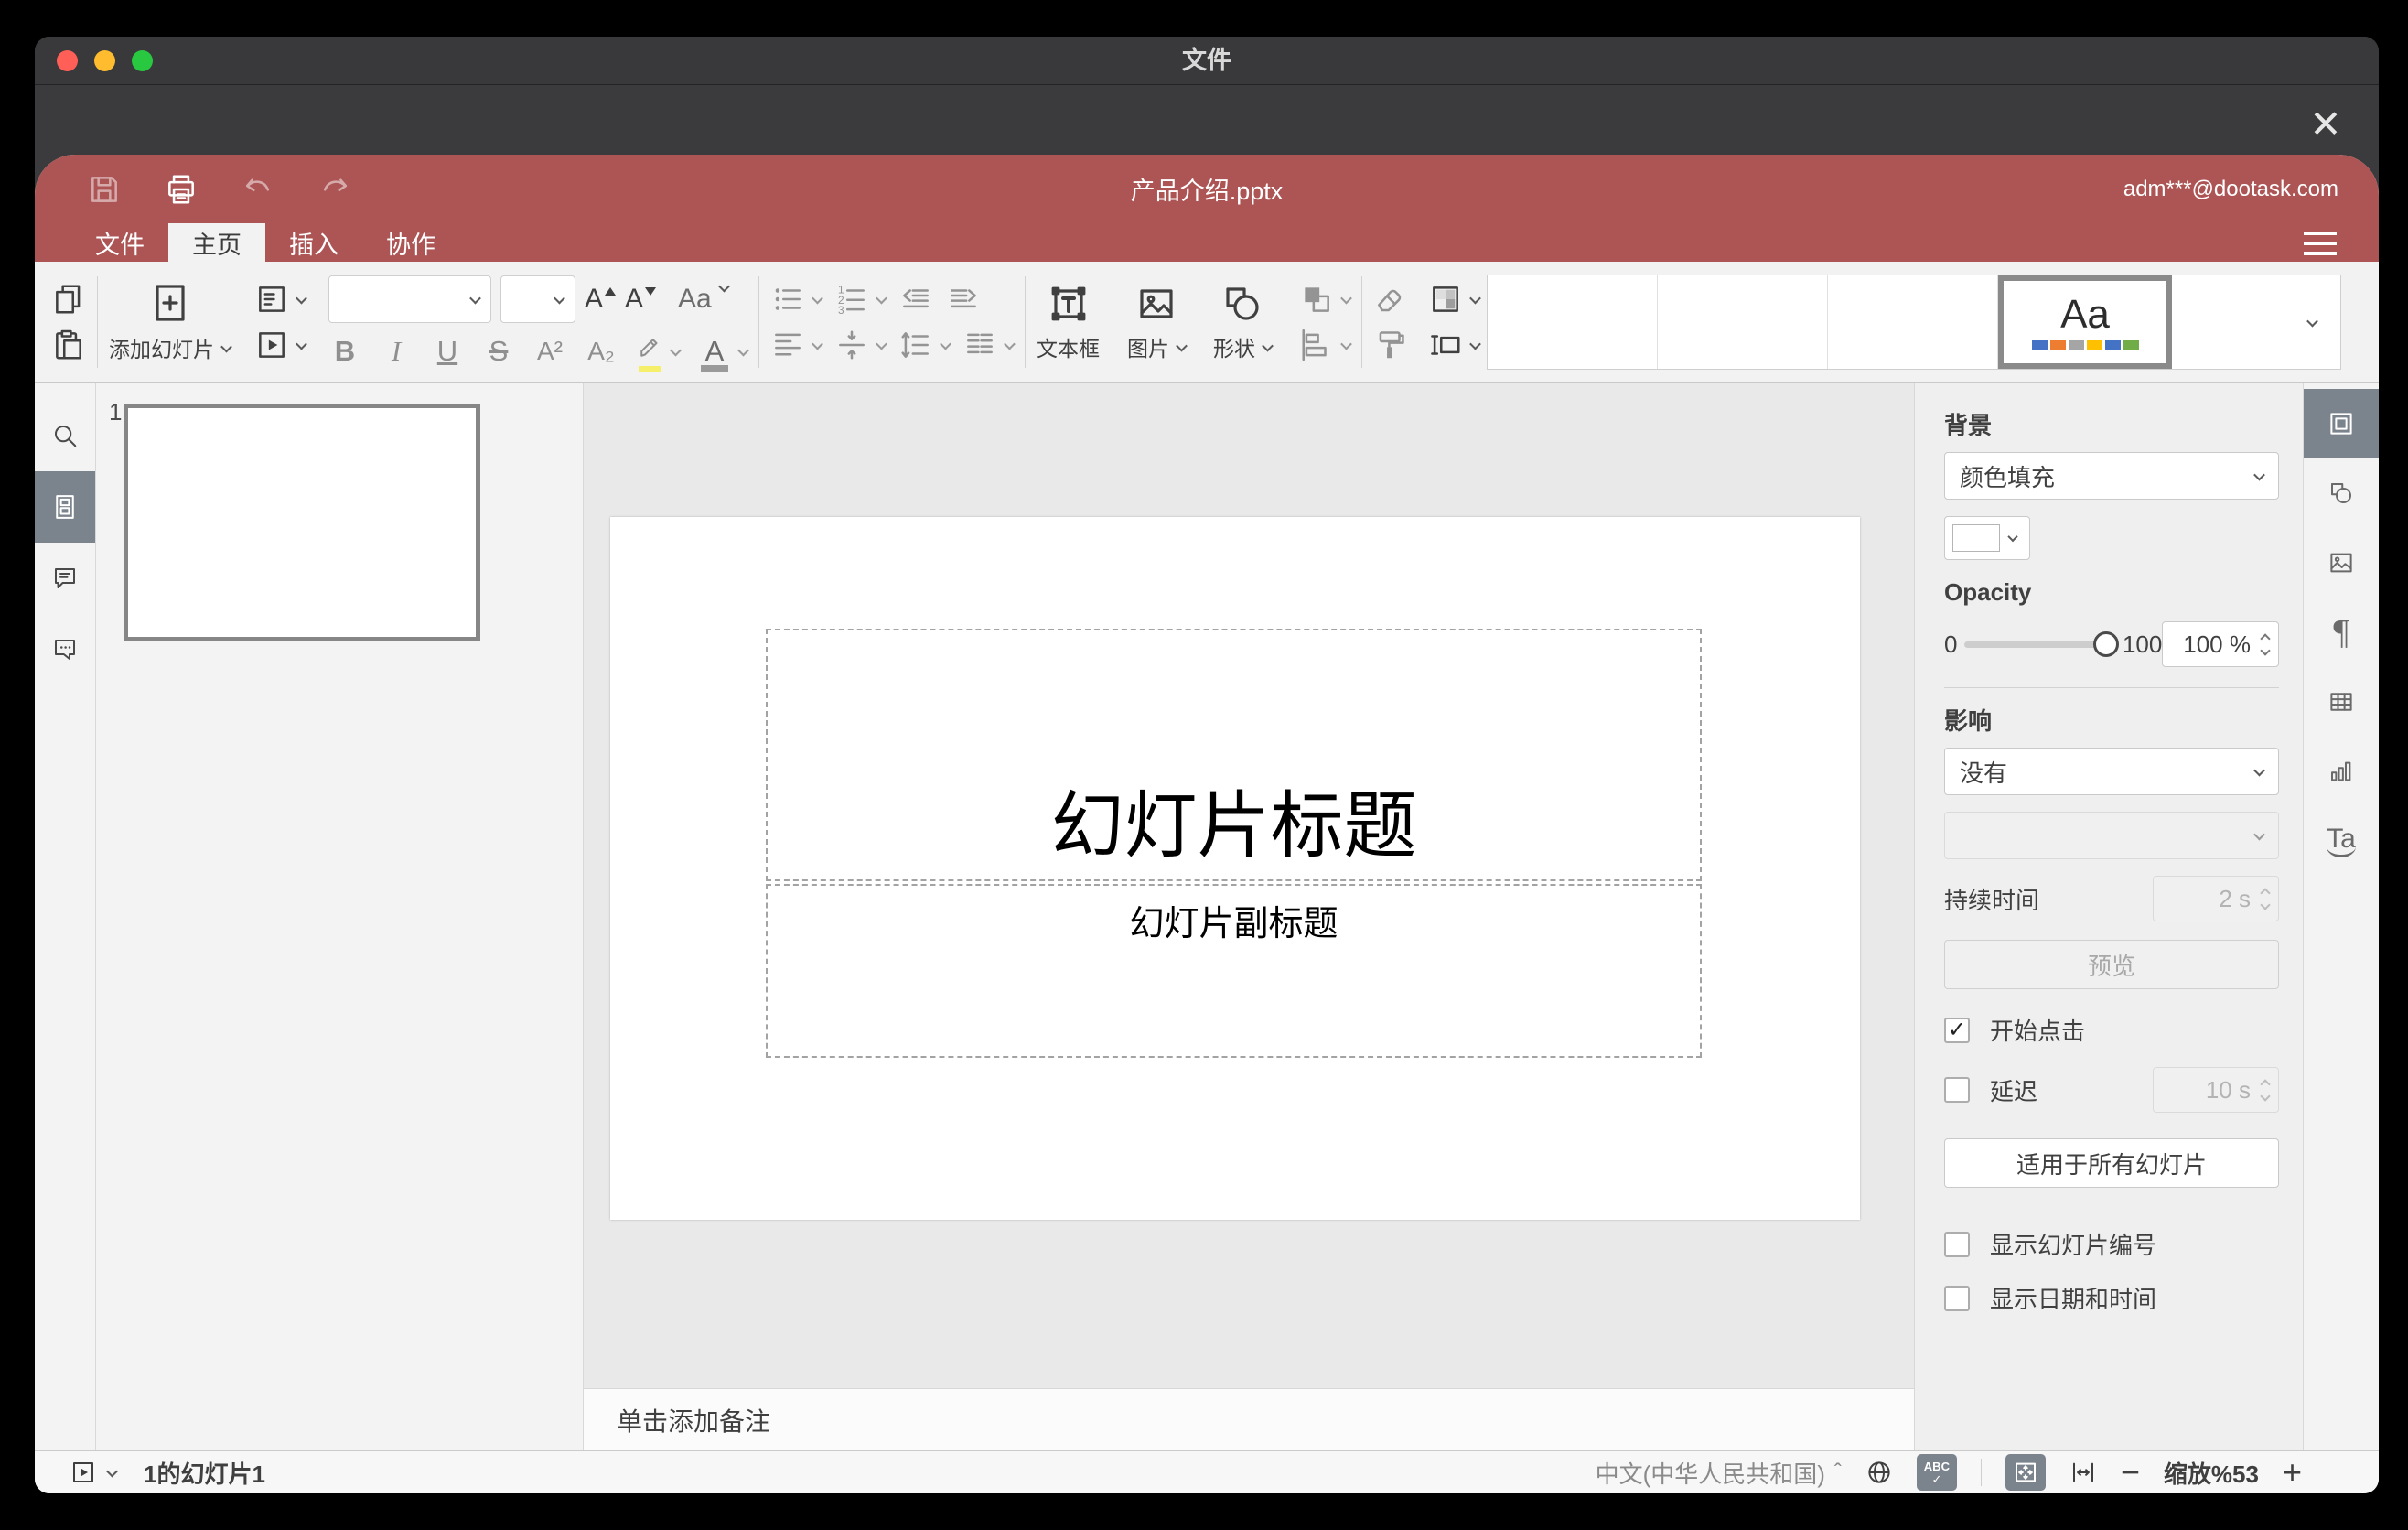 The height and width of the screenshot is (1530, 2408). I want to click on fit-to-slide-toggle, so click(2025, 1472).